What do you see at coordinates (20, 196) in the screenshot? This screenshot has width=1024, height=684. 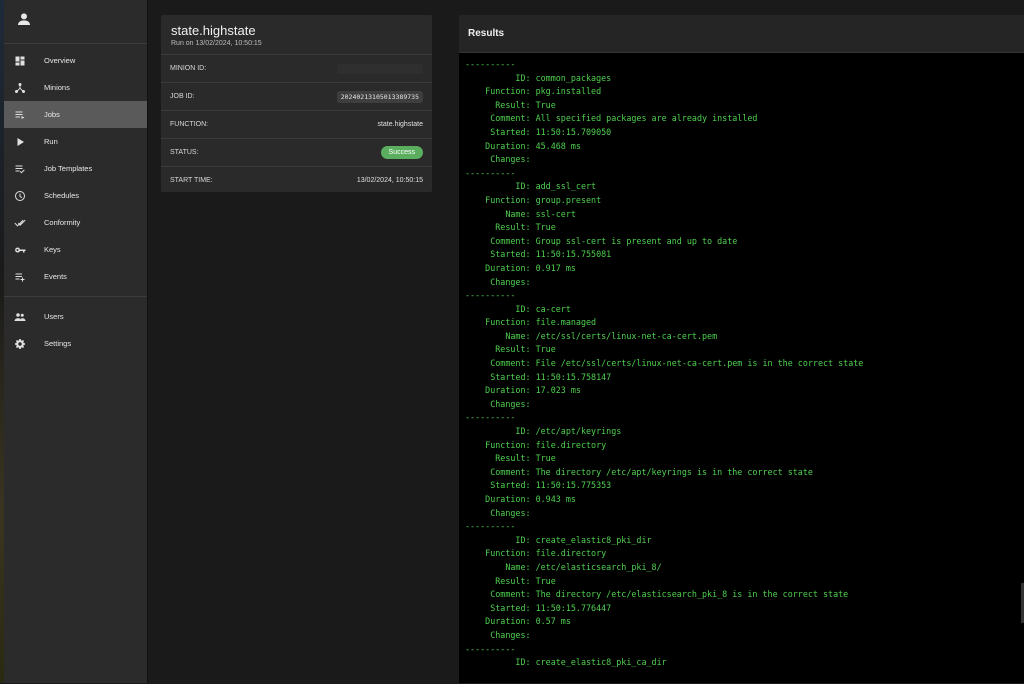 I see `clock-icon` at bounding box center [20, 196].